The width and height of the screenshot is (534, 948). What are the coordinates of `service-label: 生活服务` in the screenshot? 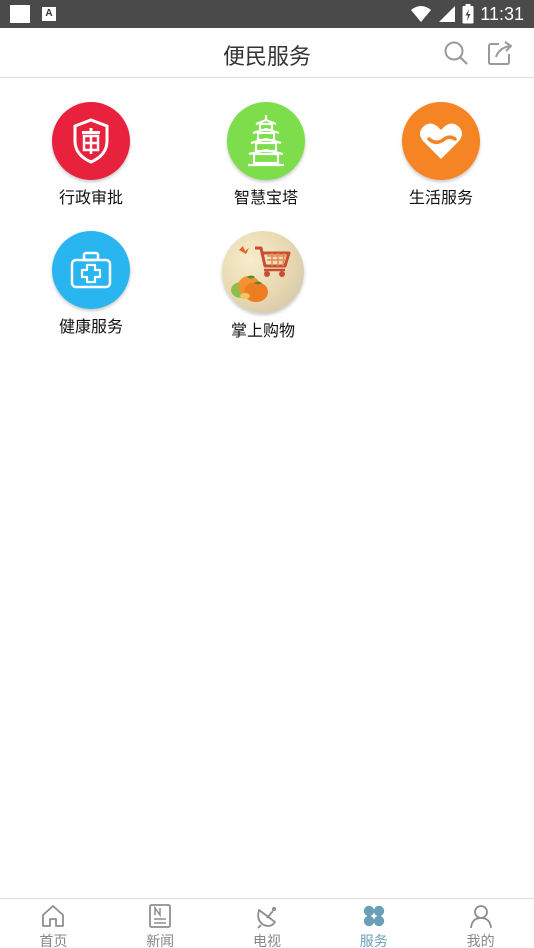 It's located at (440, 197).